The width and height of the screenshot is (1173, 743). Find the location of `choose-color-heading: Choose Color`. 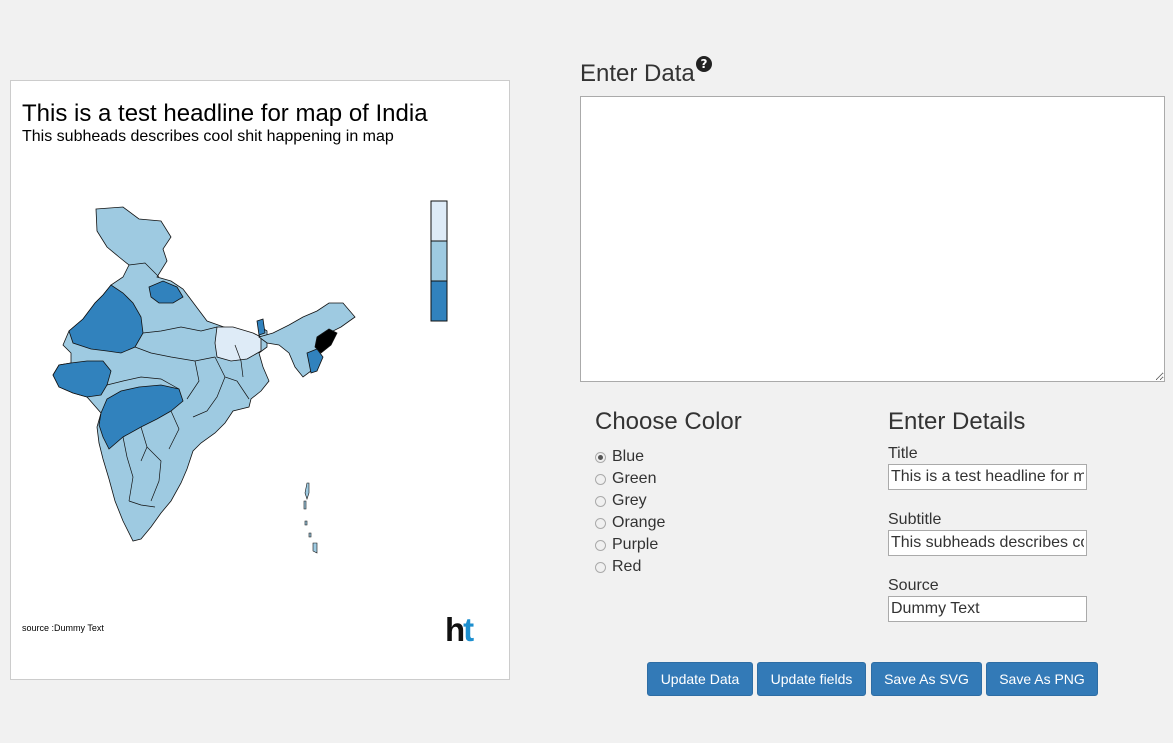

choose-color-heading: Choose Color is located at coordinates (668, 421).